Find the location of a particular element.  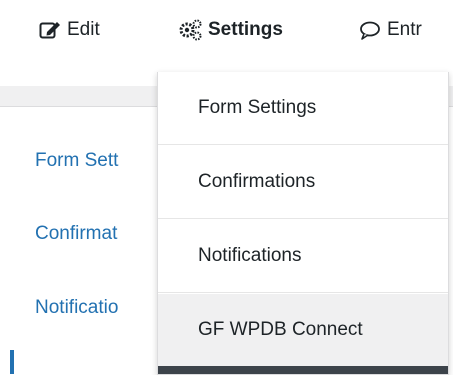

entries-menu-button: Entr is located at coordinates (390, 30).